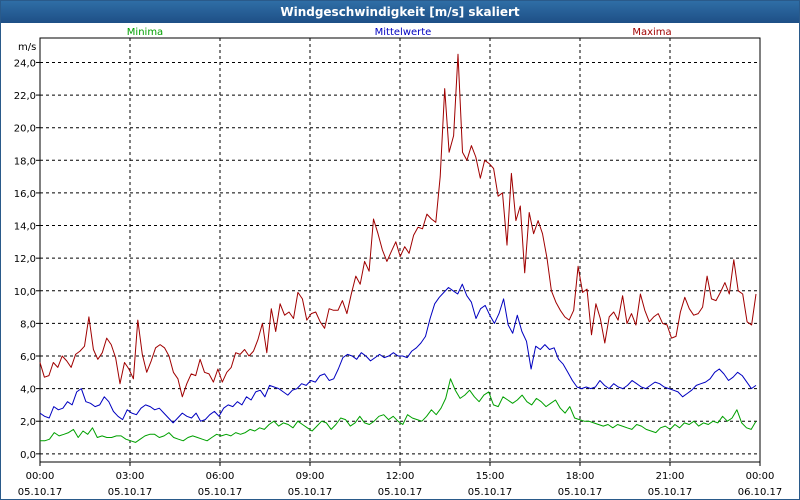  I want to click on x-tick-date: 06.10.17, so click(760, 492).